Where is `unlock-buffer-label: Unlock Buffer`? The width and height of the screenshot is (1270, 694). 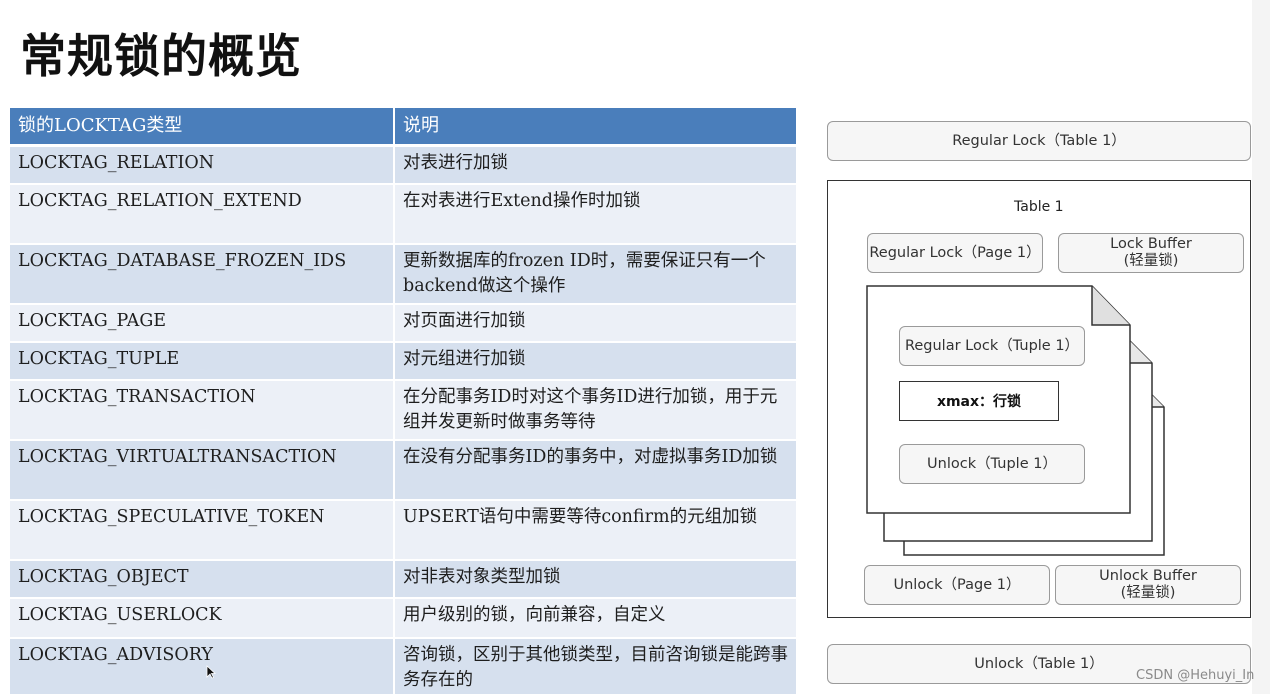
unlock-buffer-label: Unlock Buffer is located at coordinates (1148, 576).